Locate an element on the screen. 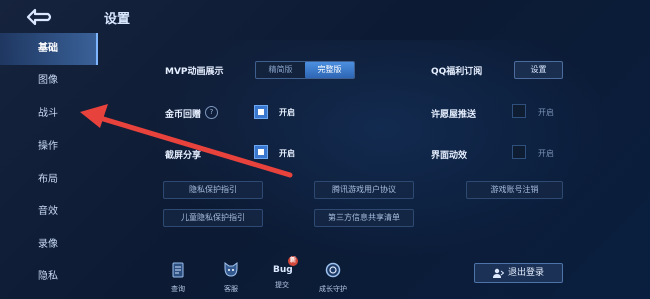 The height and width of the screenshot is (299, 650). account-cancel-link: 游戏账号注销 is located at coordinates (514, 190).